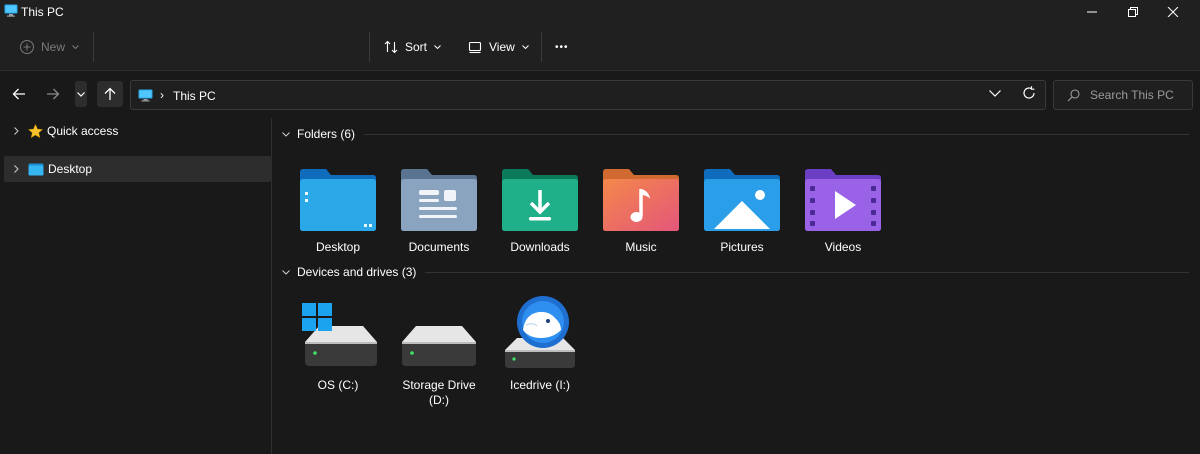 Image resolution: width=1200 pixels, height=454 pixels. What do you see at coordinates (641, 247) in the screenshot?
I see `folder-label: Music` at bounding box center [641, 247].